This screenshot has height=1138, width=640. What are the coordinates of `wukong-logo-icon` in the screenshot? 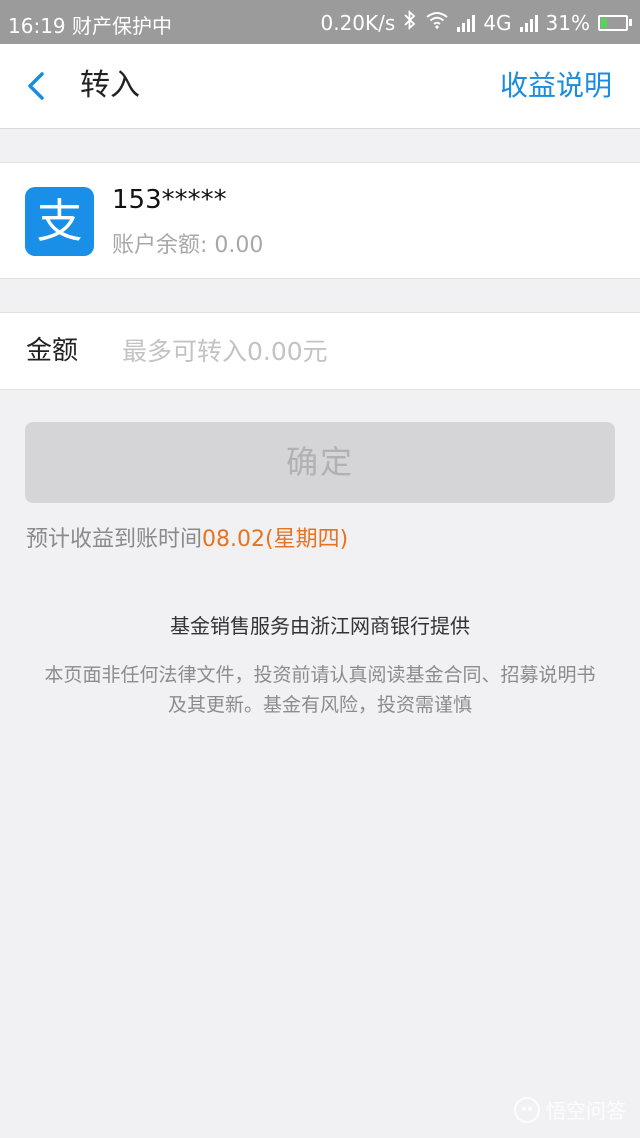 It's located at (527, 1109).